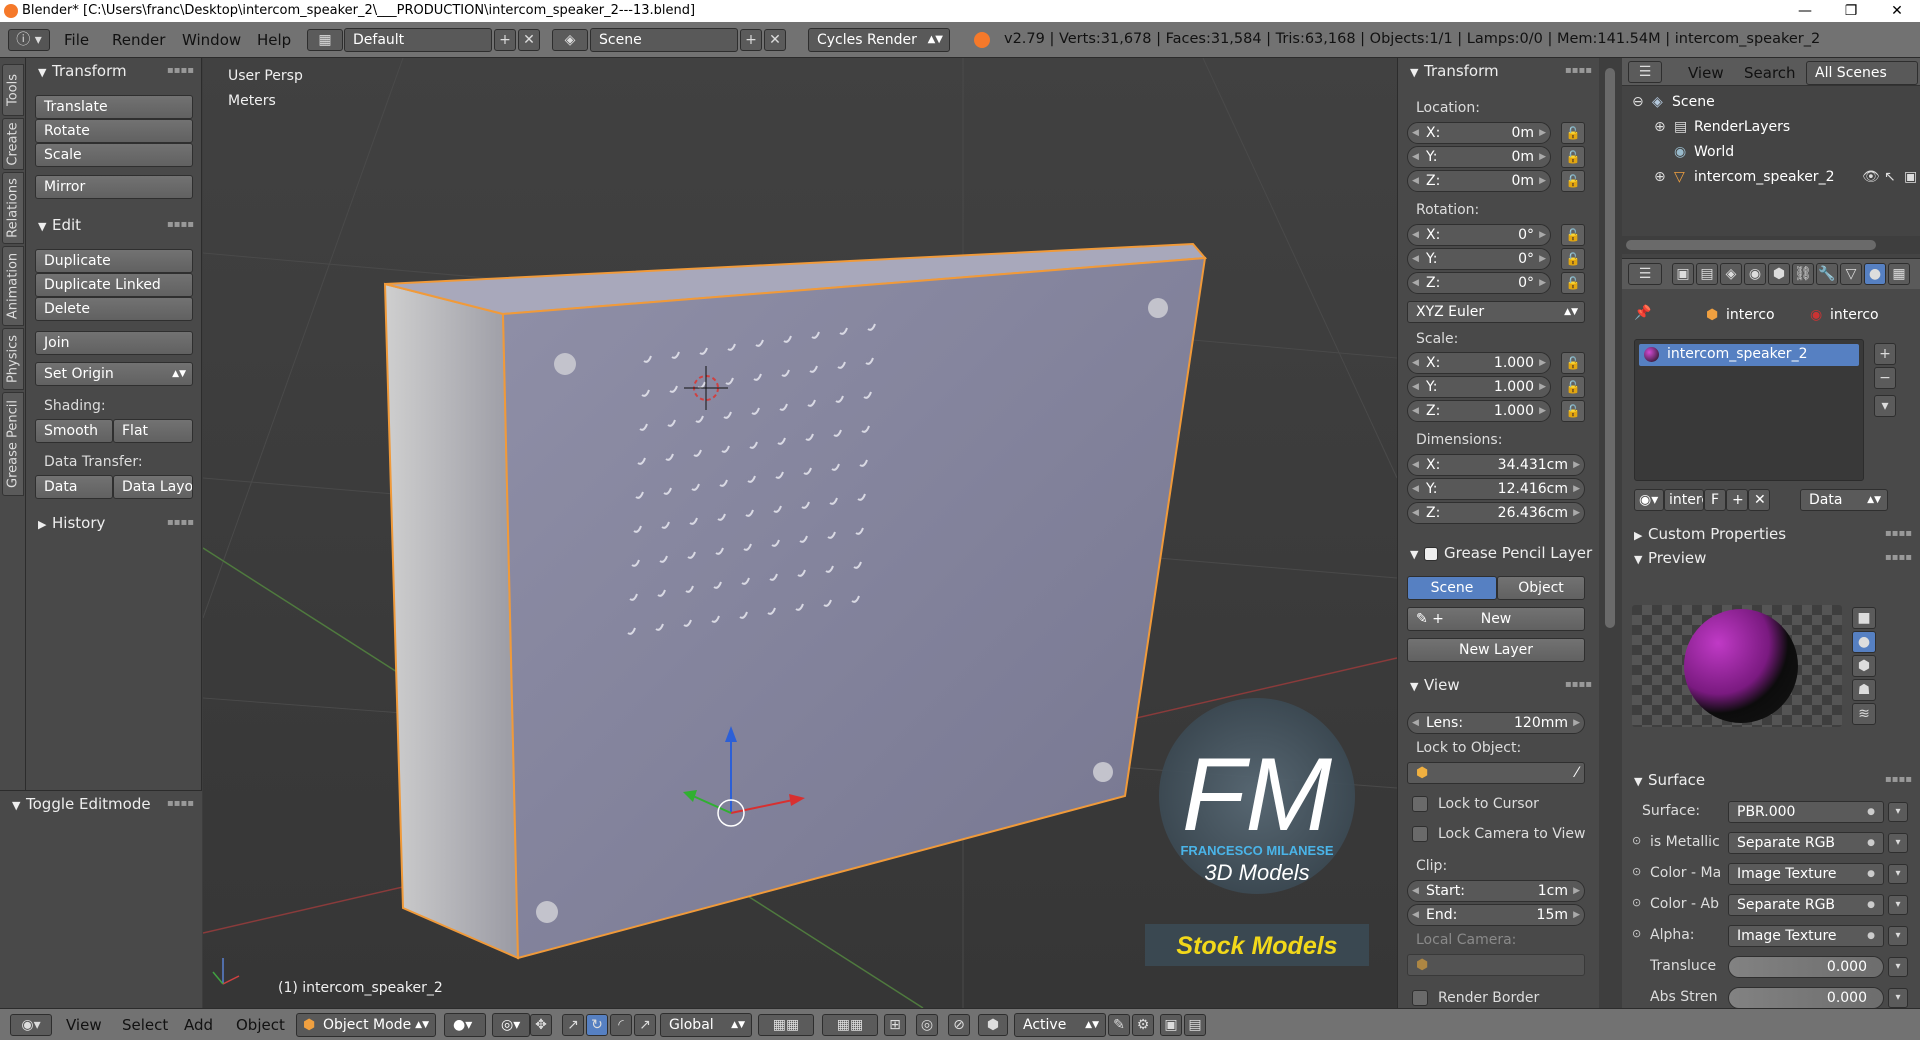 The width and height of the screenshot is (1920, 1040). I want to click on translate-button: Translate, so click(114, 107).